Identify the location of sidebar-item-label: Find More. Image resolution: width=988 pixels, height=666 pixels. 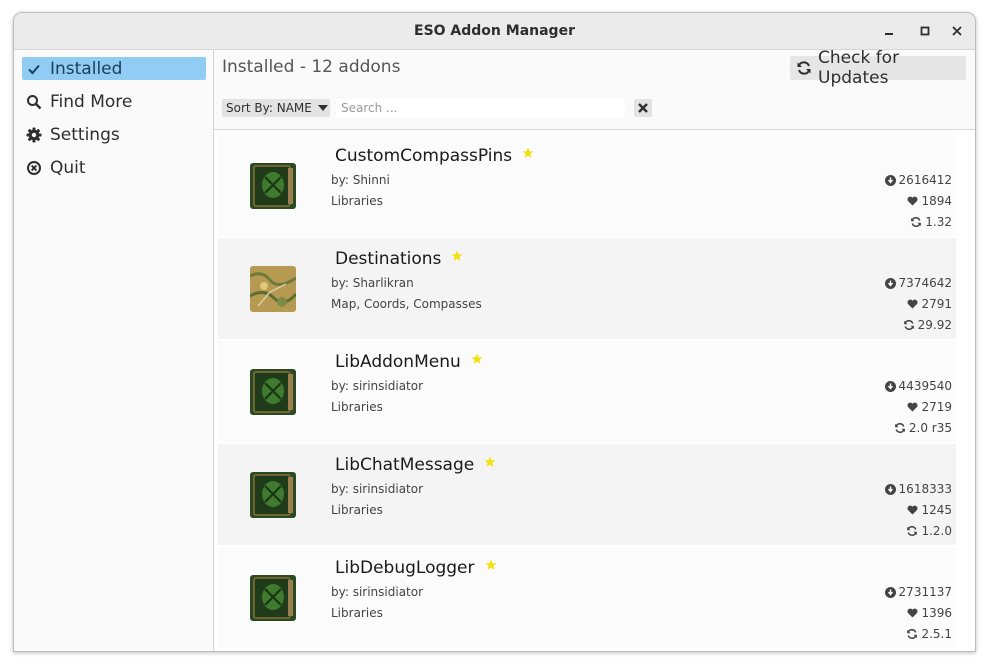
(91, 101).